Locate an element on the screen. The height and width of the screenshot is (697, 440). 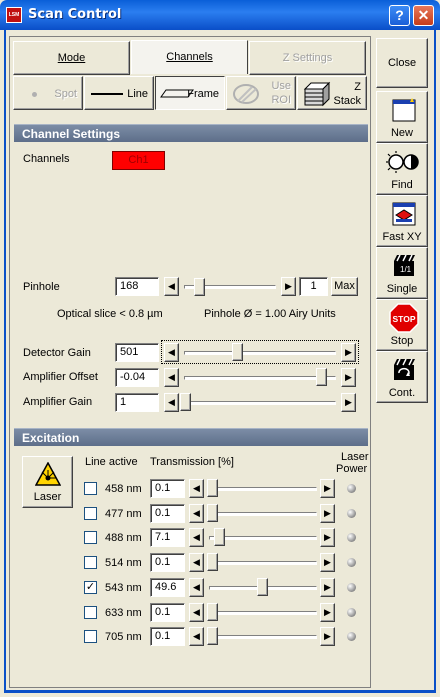
pinhole-step-field: 1 is located at coordinates (313, 286).